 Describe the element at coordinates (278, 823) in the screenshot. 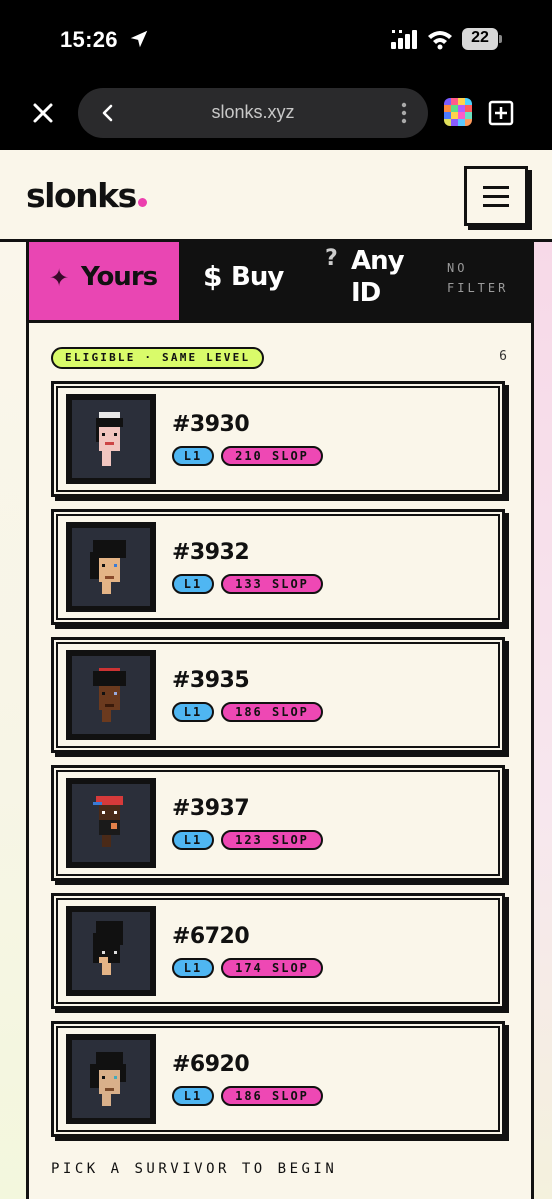

I see `slonk-card: #3937 L1 123 SLOP` at that location.